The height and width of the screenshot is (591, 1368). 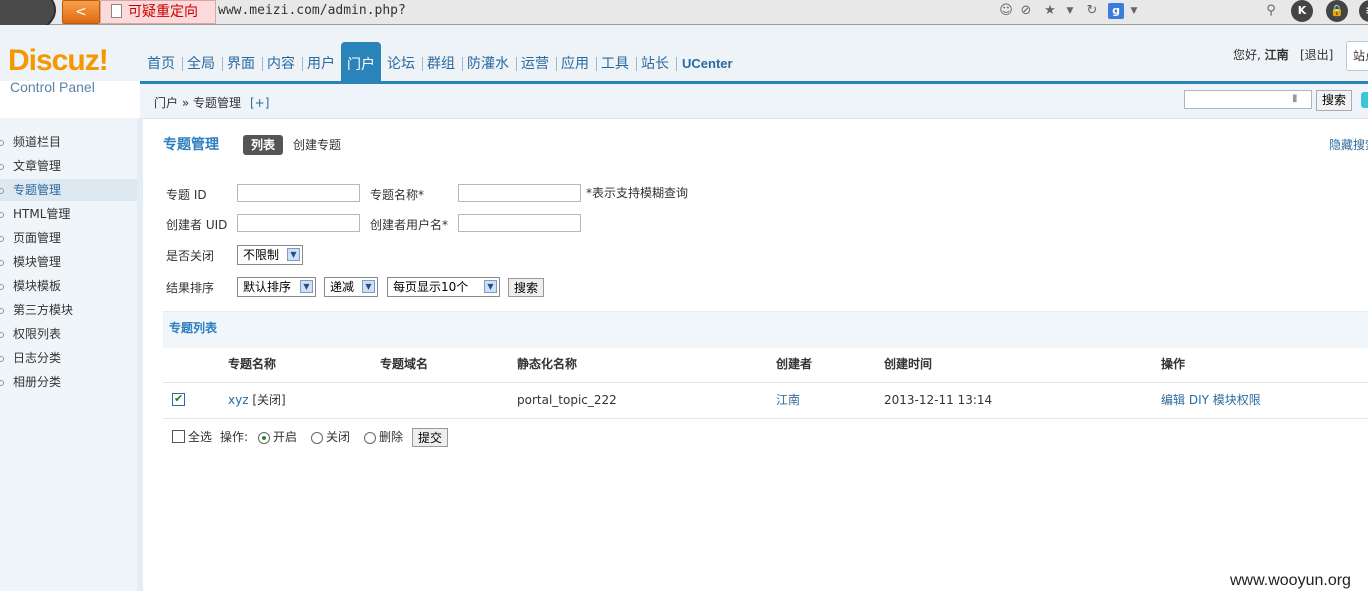 What do you see at coordinates (285, 437) in the screenshot?
I see `radio-open-label: 开启` at bounding box center [285, 437].